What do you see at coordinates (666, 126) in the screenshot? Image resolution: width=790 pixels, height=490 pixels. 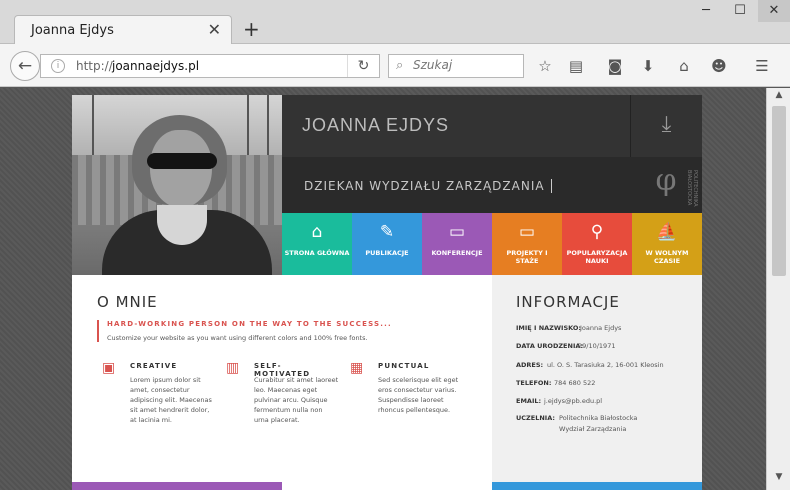 I see `download-cv-icon: ⤓` at bounding box center [666, 126].